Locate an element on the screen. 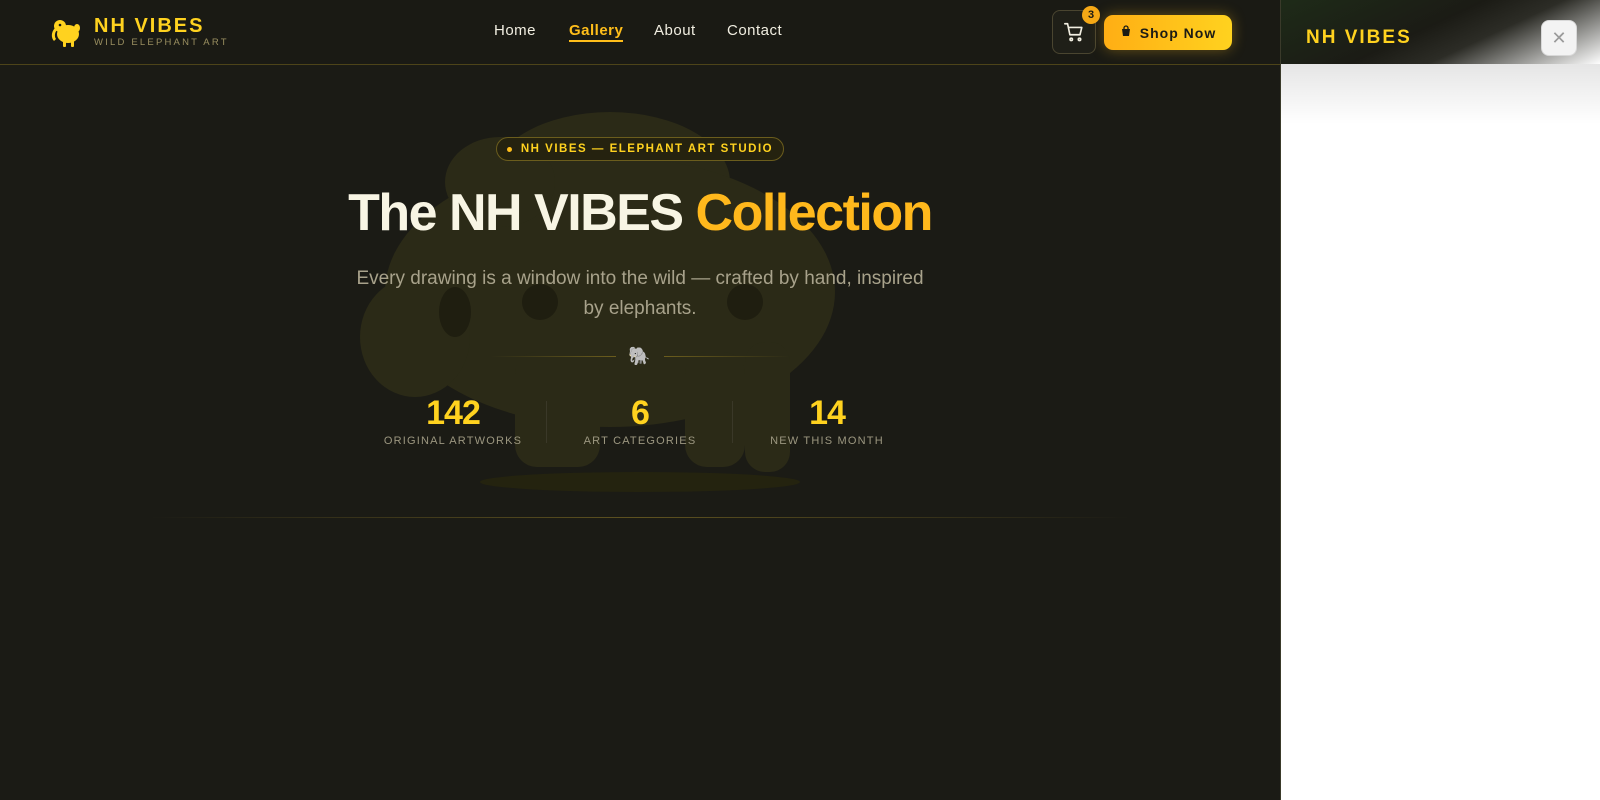 This screenshot has width=1600, height=800. bag-icon is located at coordinates (1126, 32).